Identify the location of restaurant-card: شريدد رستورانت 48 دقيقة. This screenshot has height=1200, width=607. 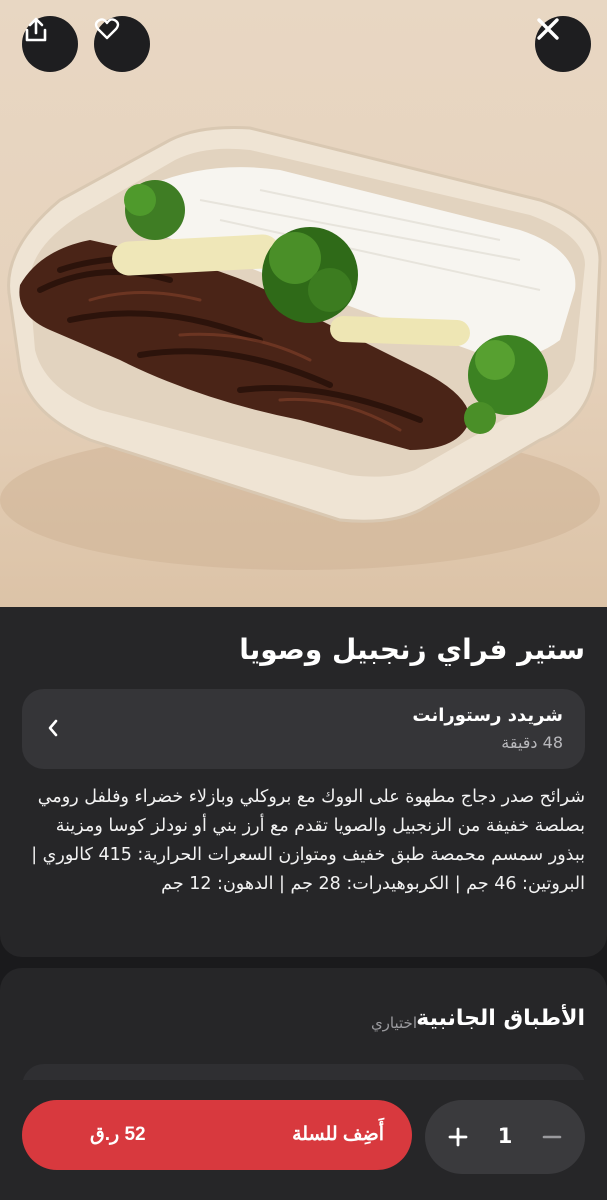
(303, 729).